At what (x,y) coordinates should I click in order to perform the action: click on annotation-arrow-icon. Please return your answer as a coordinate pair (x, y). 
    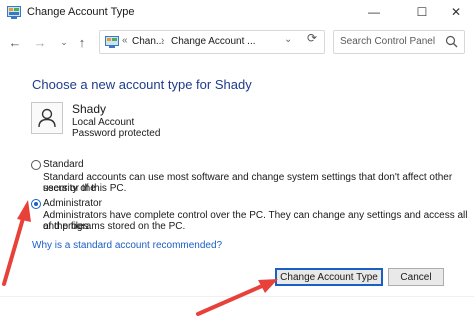
    Looking at the image, I should click on (16, 243).